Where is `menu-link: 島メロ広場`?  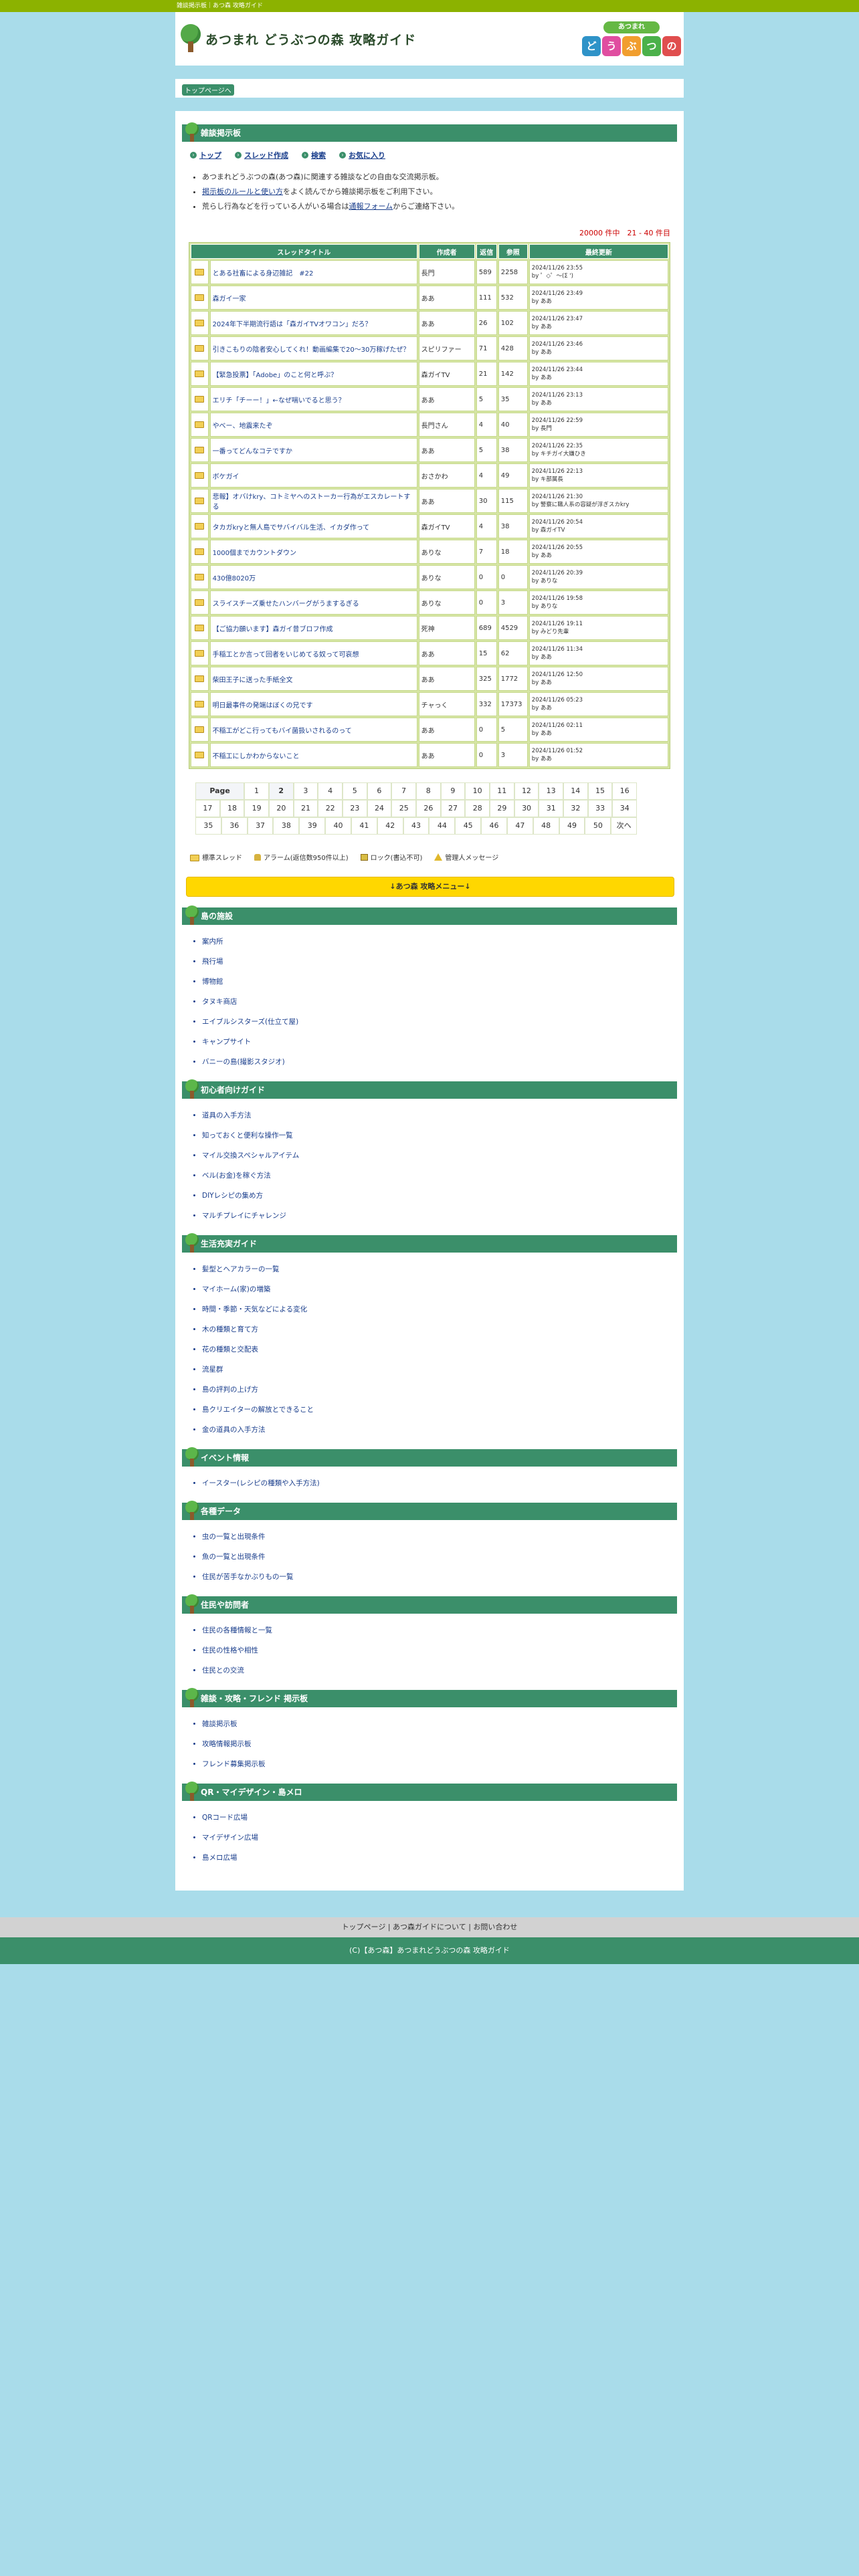 menu-link: 島メロ広場 is located at coordinates (439, 1858).